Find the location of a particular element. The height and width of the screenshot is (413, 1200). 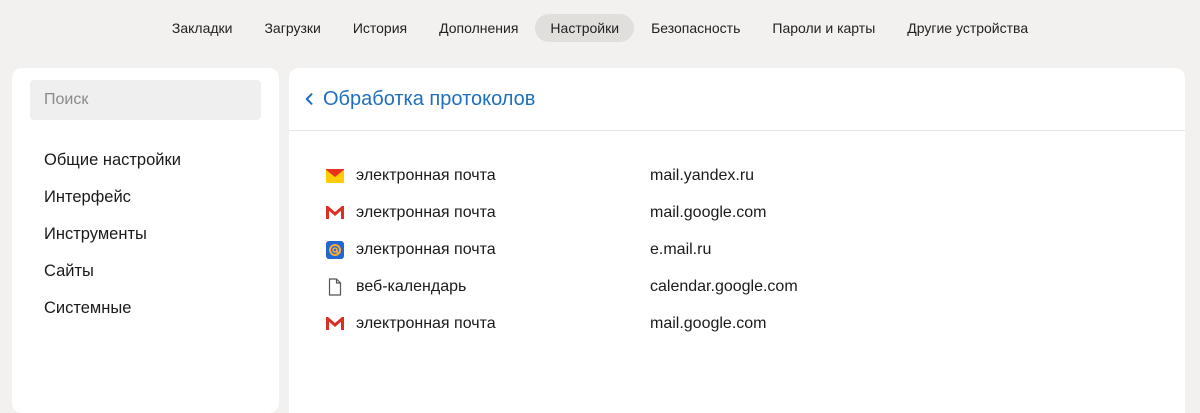

page-icon is located at coordinates (335, 287).